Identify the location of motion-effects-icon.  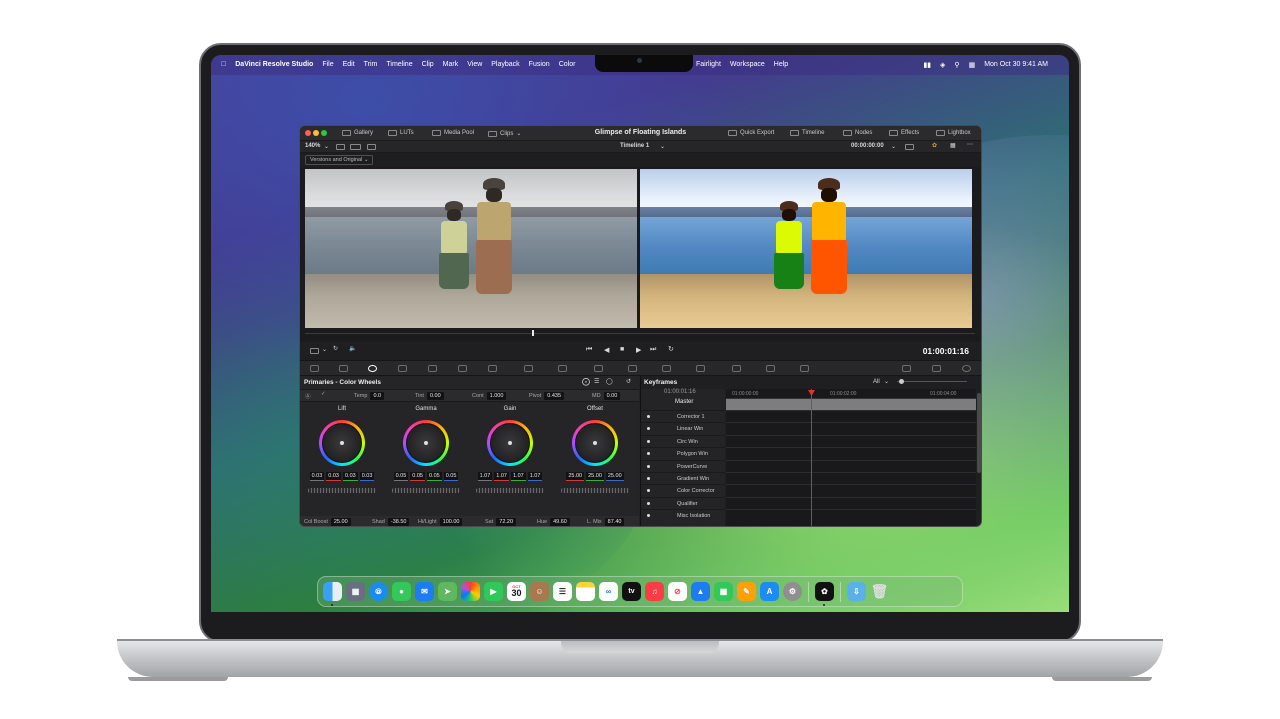
(462, 368).